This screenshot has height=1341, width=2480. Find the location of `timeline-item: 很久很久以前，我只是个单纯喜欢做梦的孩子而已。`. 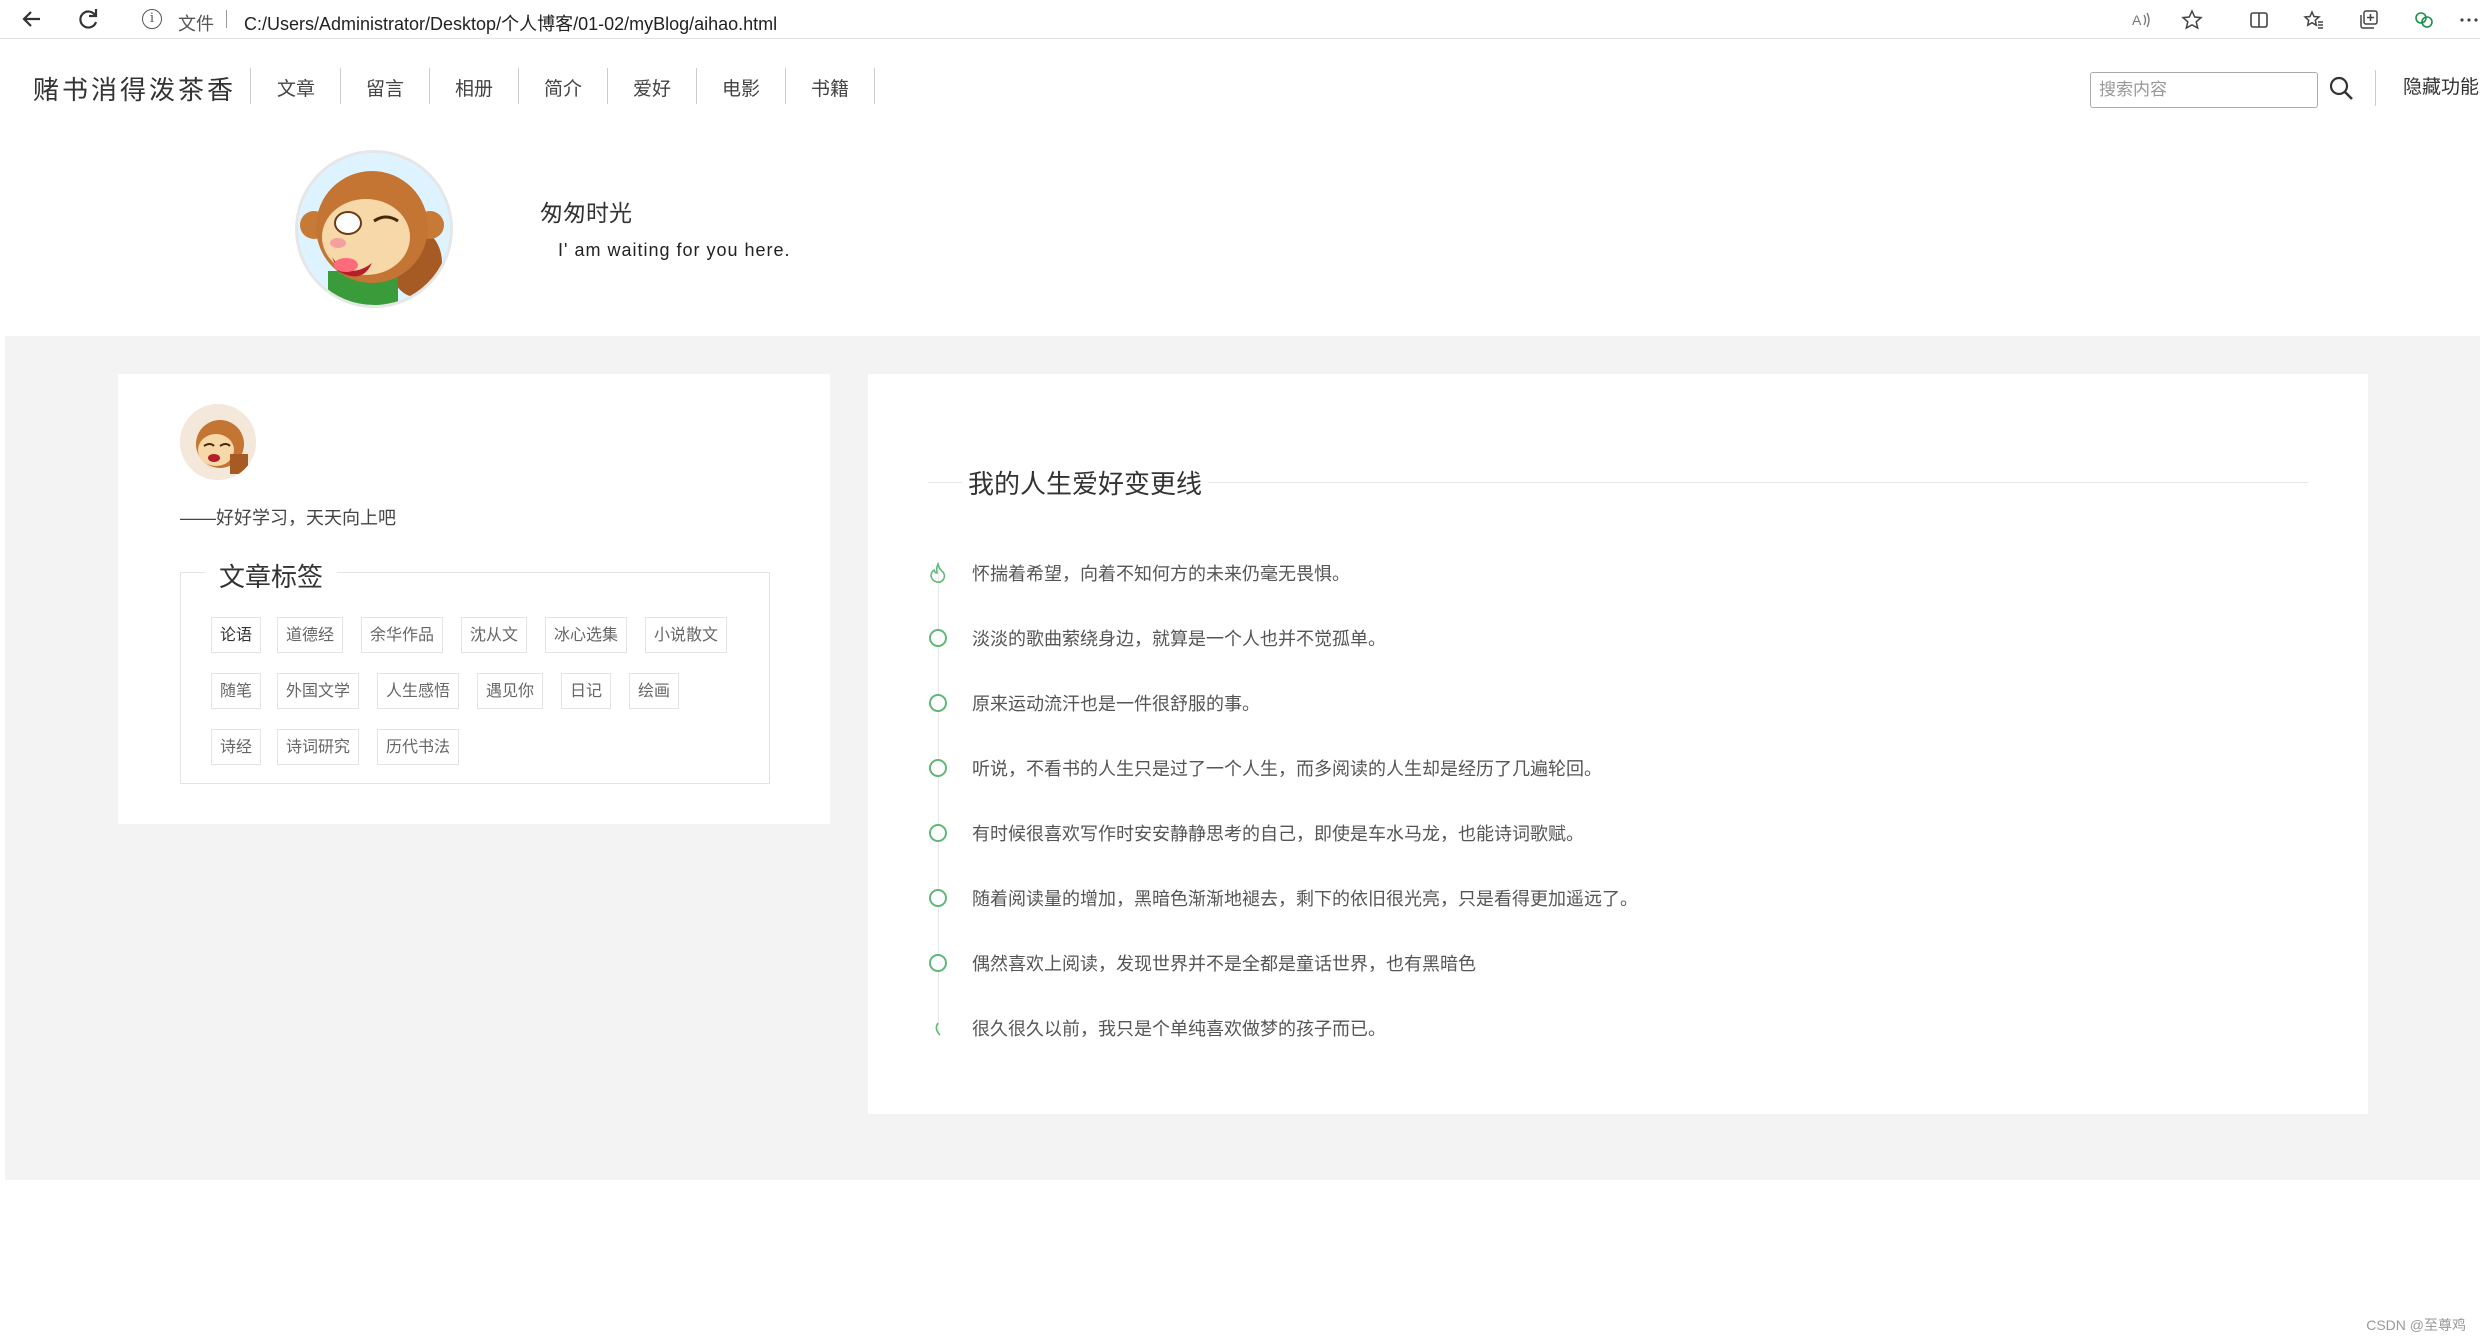

timeline-item: 很久很久以前，我只是个单纯喜欢做梦的孩子而已。 is located at coordinates (1568, 1029).